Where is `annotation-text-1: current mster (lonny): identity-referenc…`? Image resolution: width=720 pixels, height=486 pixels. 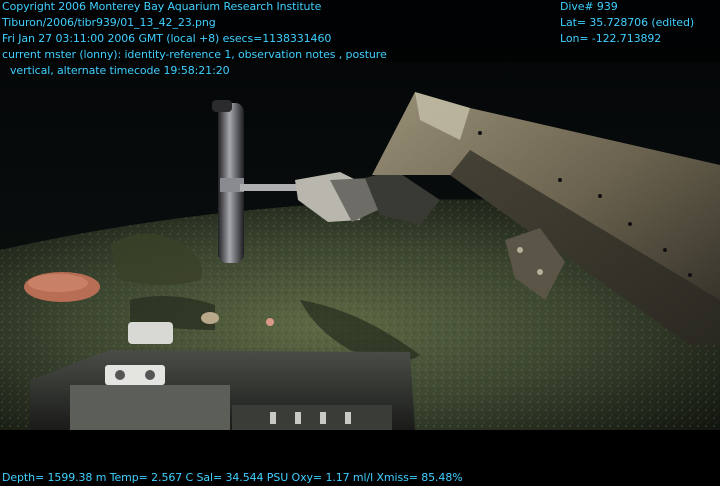
annotation-text-1: current mster (lonny): identity-referenc… is located at coordinates (194, 54).